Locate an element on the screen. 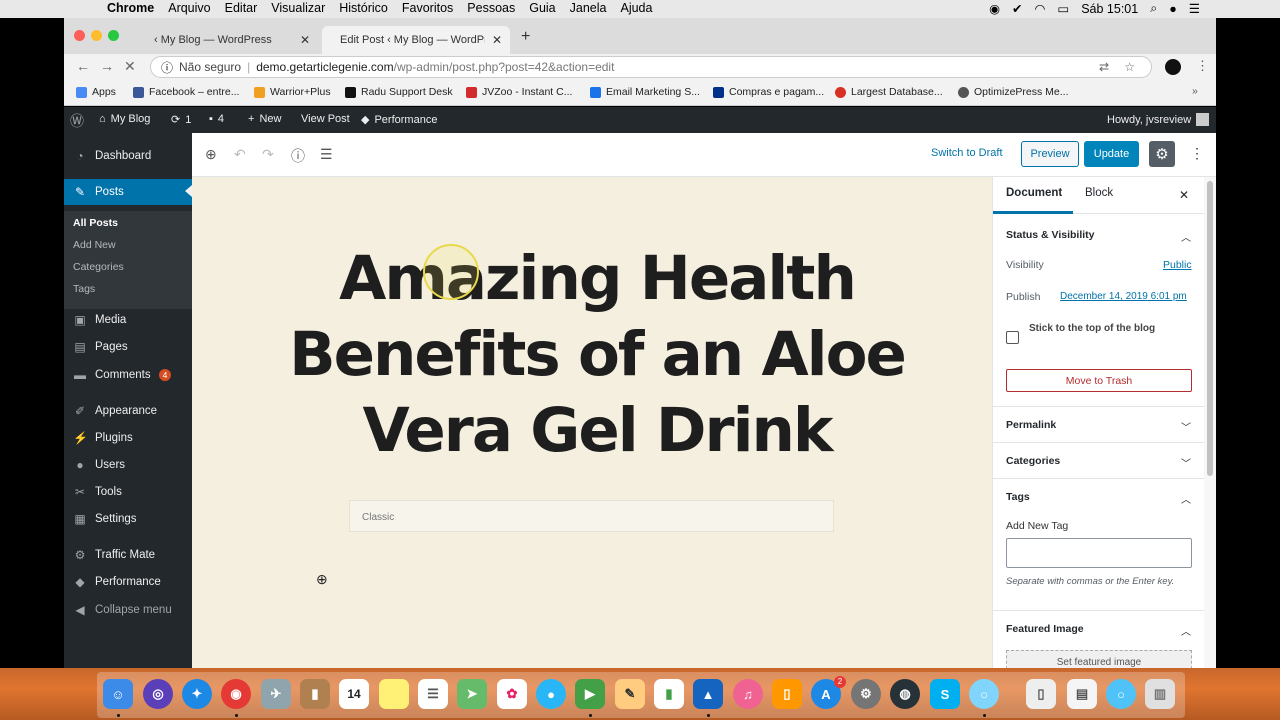 This screenshot has height=720, width=1280. itunes-icon: ♫ is located at coordinates (748, 694).